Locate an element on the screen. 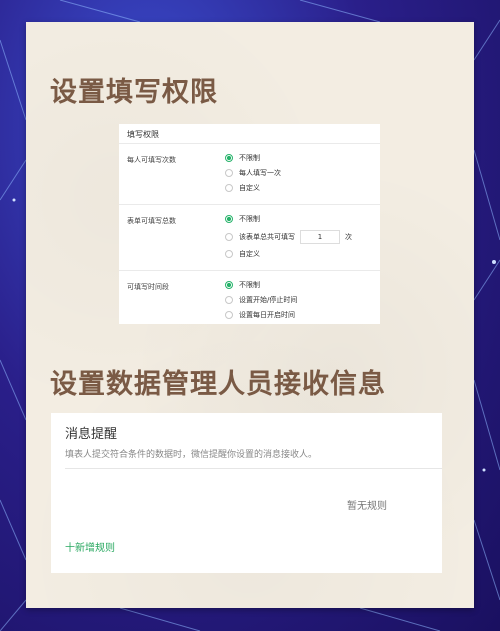  radio-option-start-stop-time: 设置开始/停止时间 is located at coordinates (261, 300).